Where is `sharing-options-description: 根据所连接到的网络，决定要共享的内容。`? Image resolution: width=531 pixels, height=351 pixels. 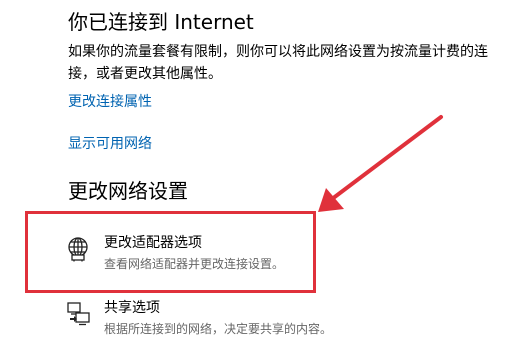 sharing-options-description: 根据所连接到的网络，决定要共享的内容。 is located at coordinates (218, 329).